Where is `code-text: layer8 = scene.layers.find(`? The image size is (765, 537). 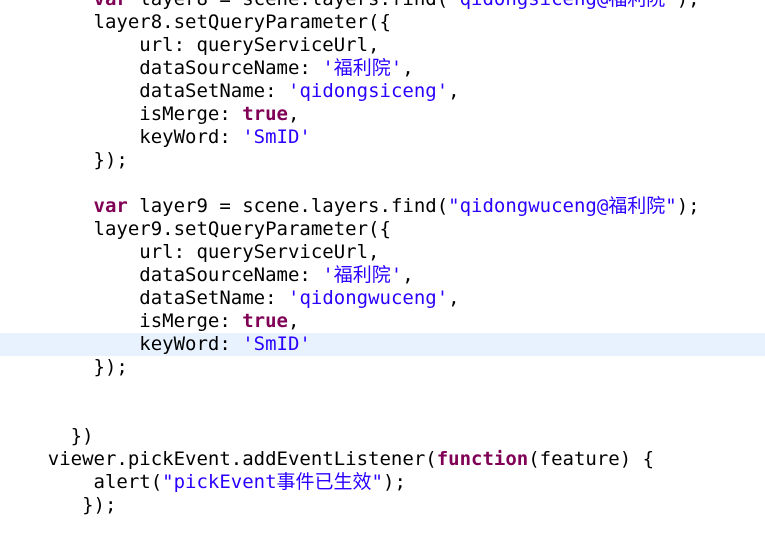 code-text: layer8 = scene.layers.find( is located at coordinates (288, 5).